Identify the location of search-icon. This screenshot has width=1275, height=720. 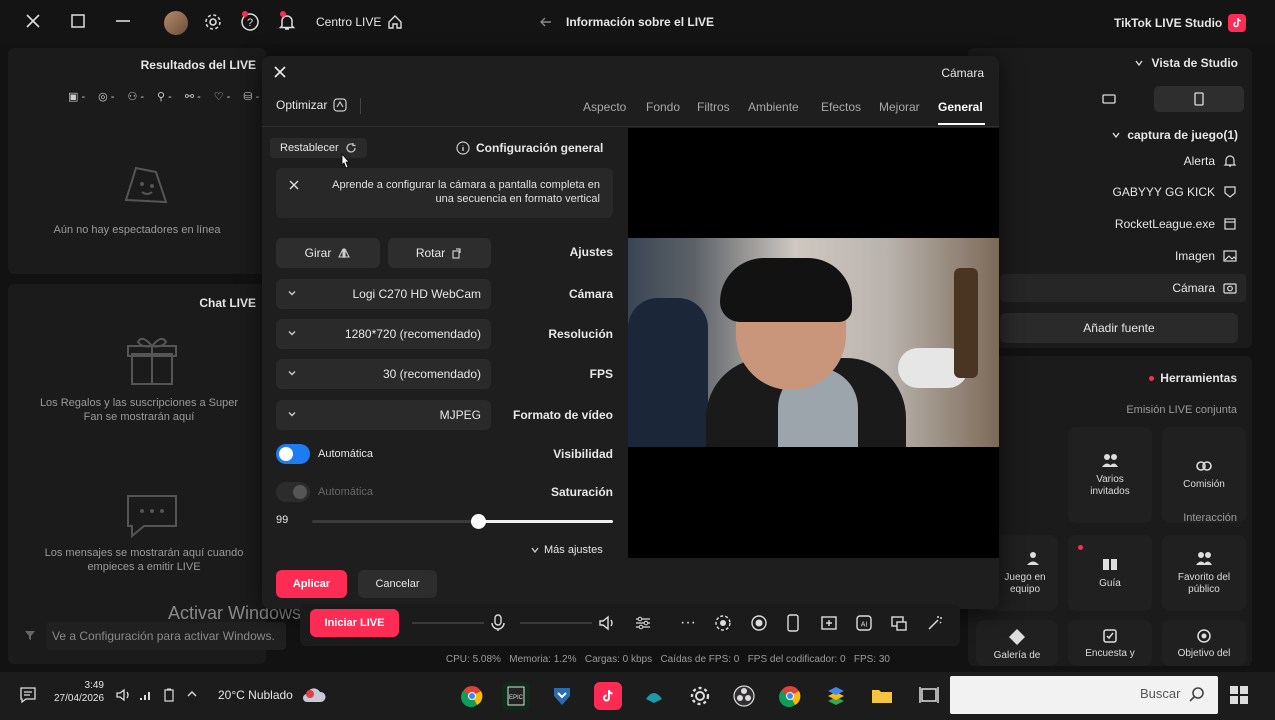
(1197, 695).